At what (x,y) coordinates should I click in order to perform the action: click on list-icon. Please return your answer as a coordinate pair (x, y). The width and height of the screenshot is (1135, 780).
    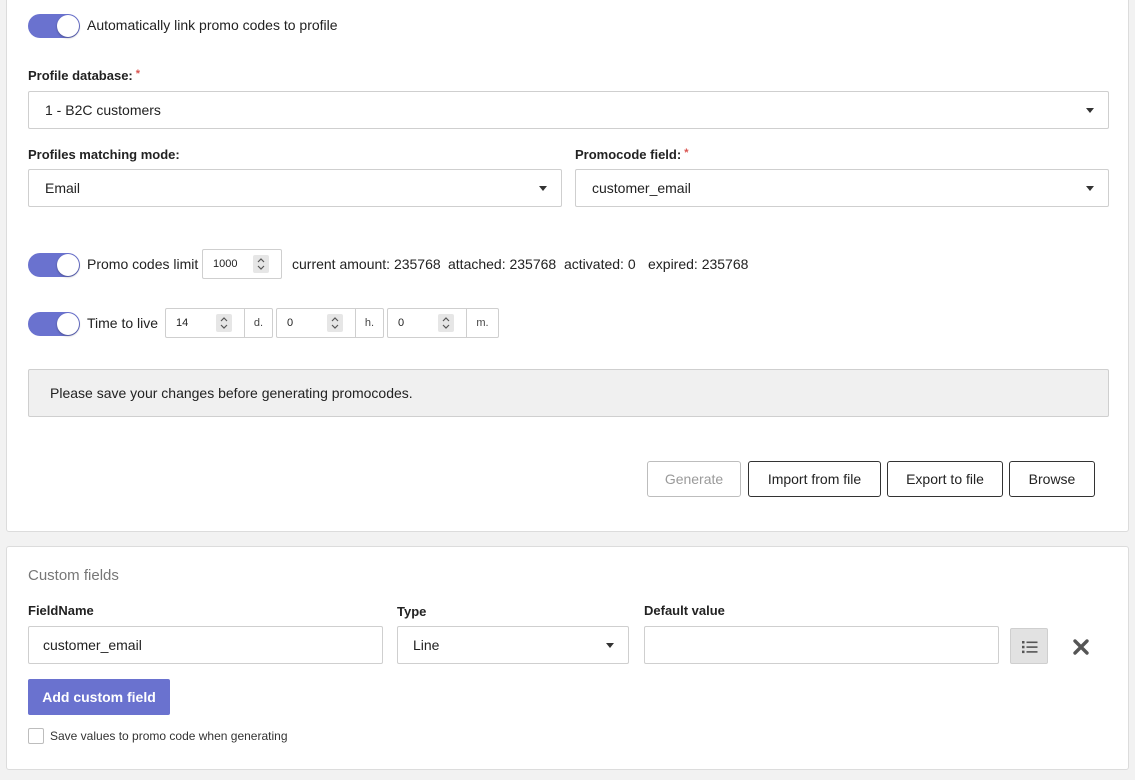
    Looking at the image, I should click on (1030, 647).